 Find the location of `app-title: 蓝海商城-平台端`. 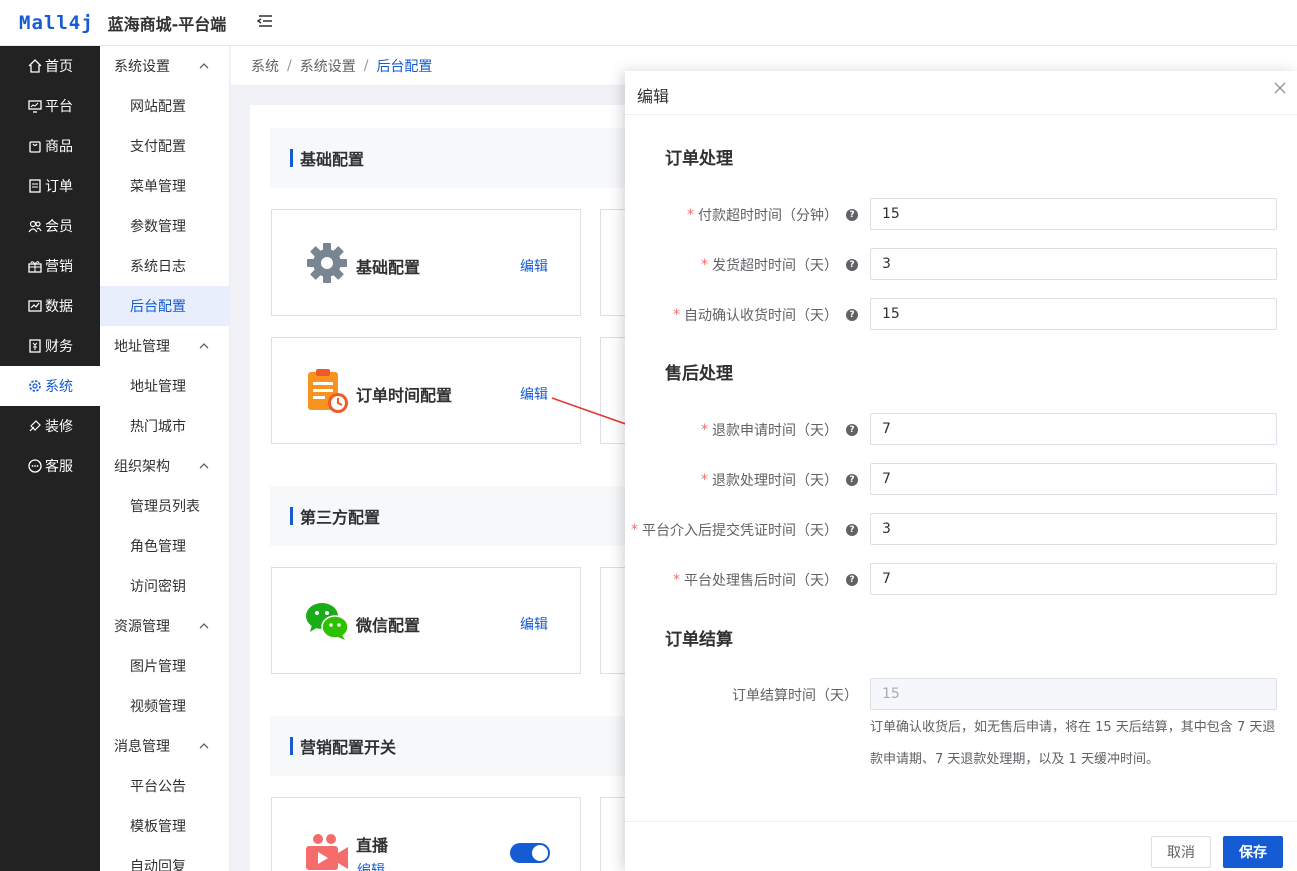

app-title: 蓝海商城-平台端 is located at coordinates (167, 24).